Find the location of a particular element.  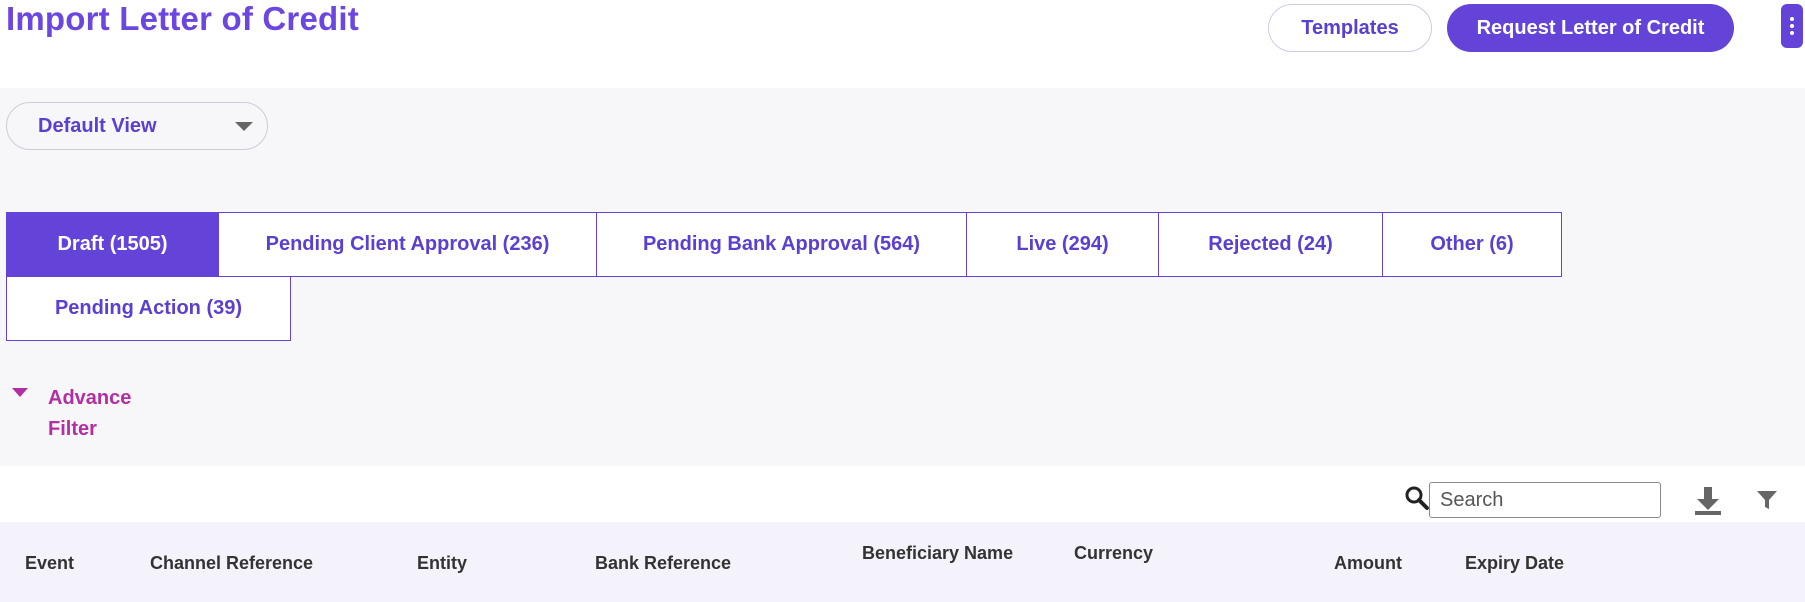

view-select: Default View is located at coordinates (137, 126).